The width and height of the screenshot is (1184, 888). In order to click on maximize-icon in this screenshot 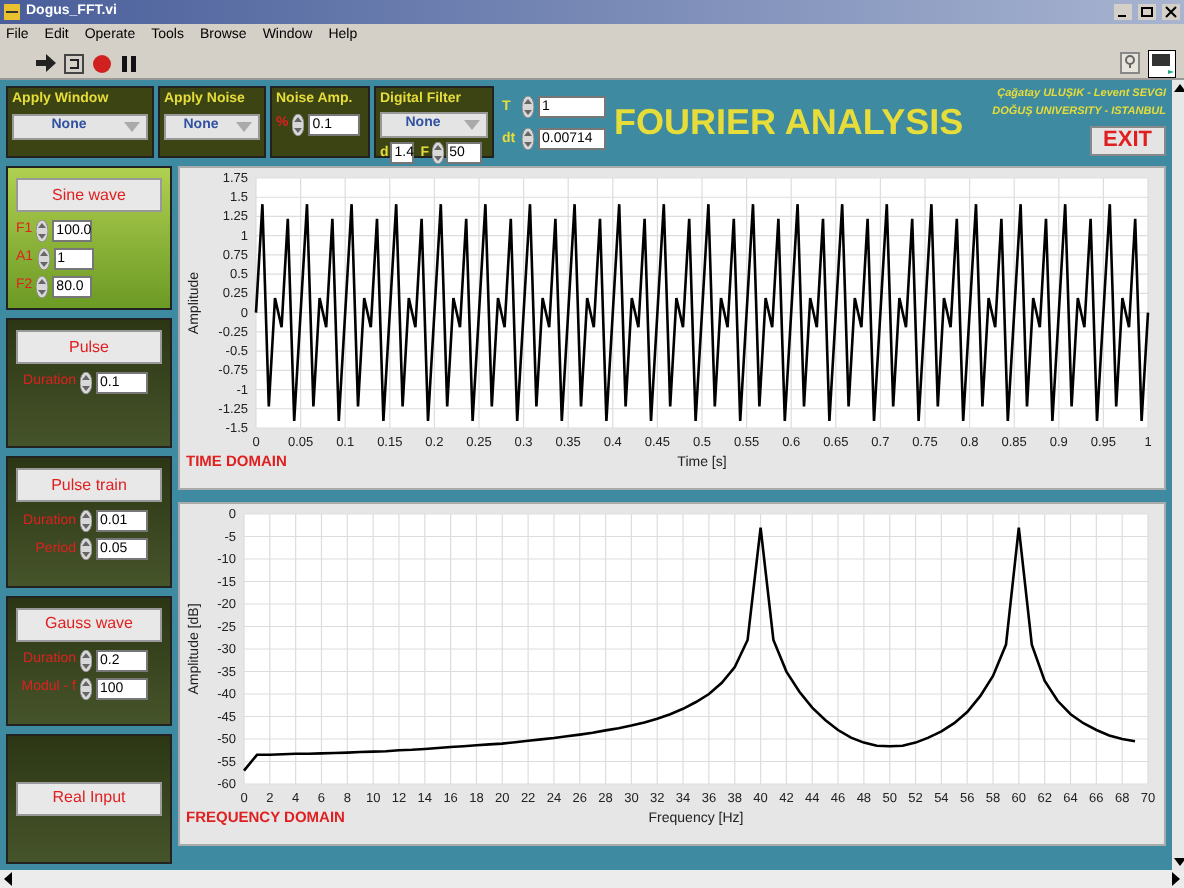, I will do `click(1147, 12)`.